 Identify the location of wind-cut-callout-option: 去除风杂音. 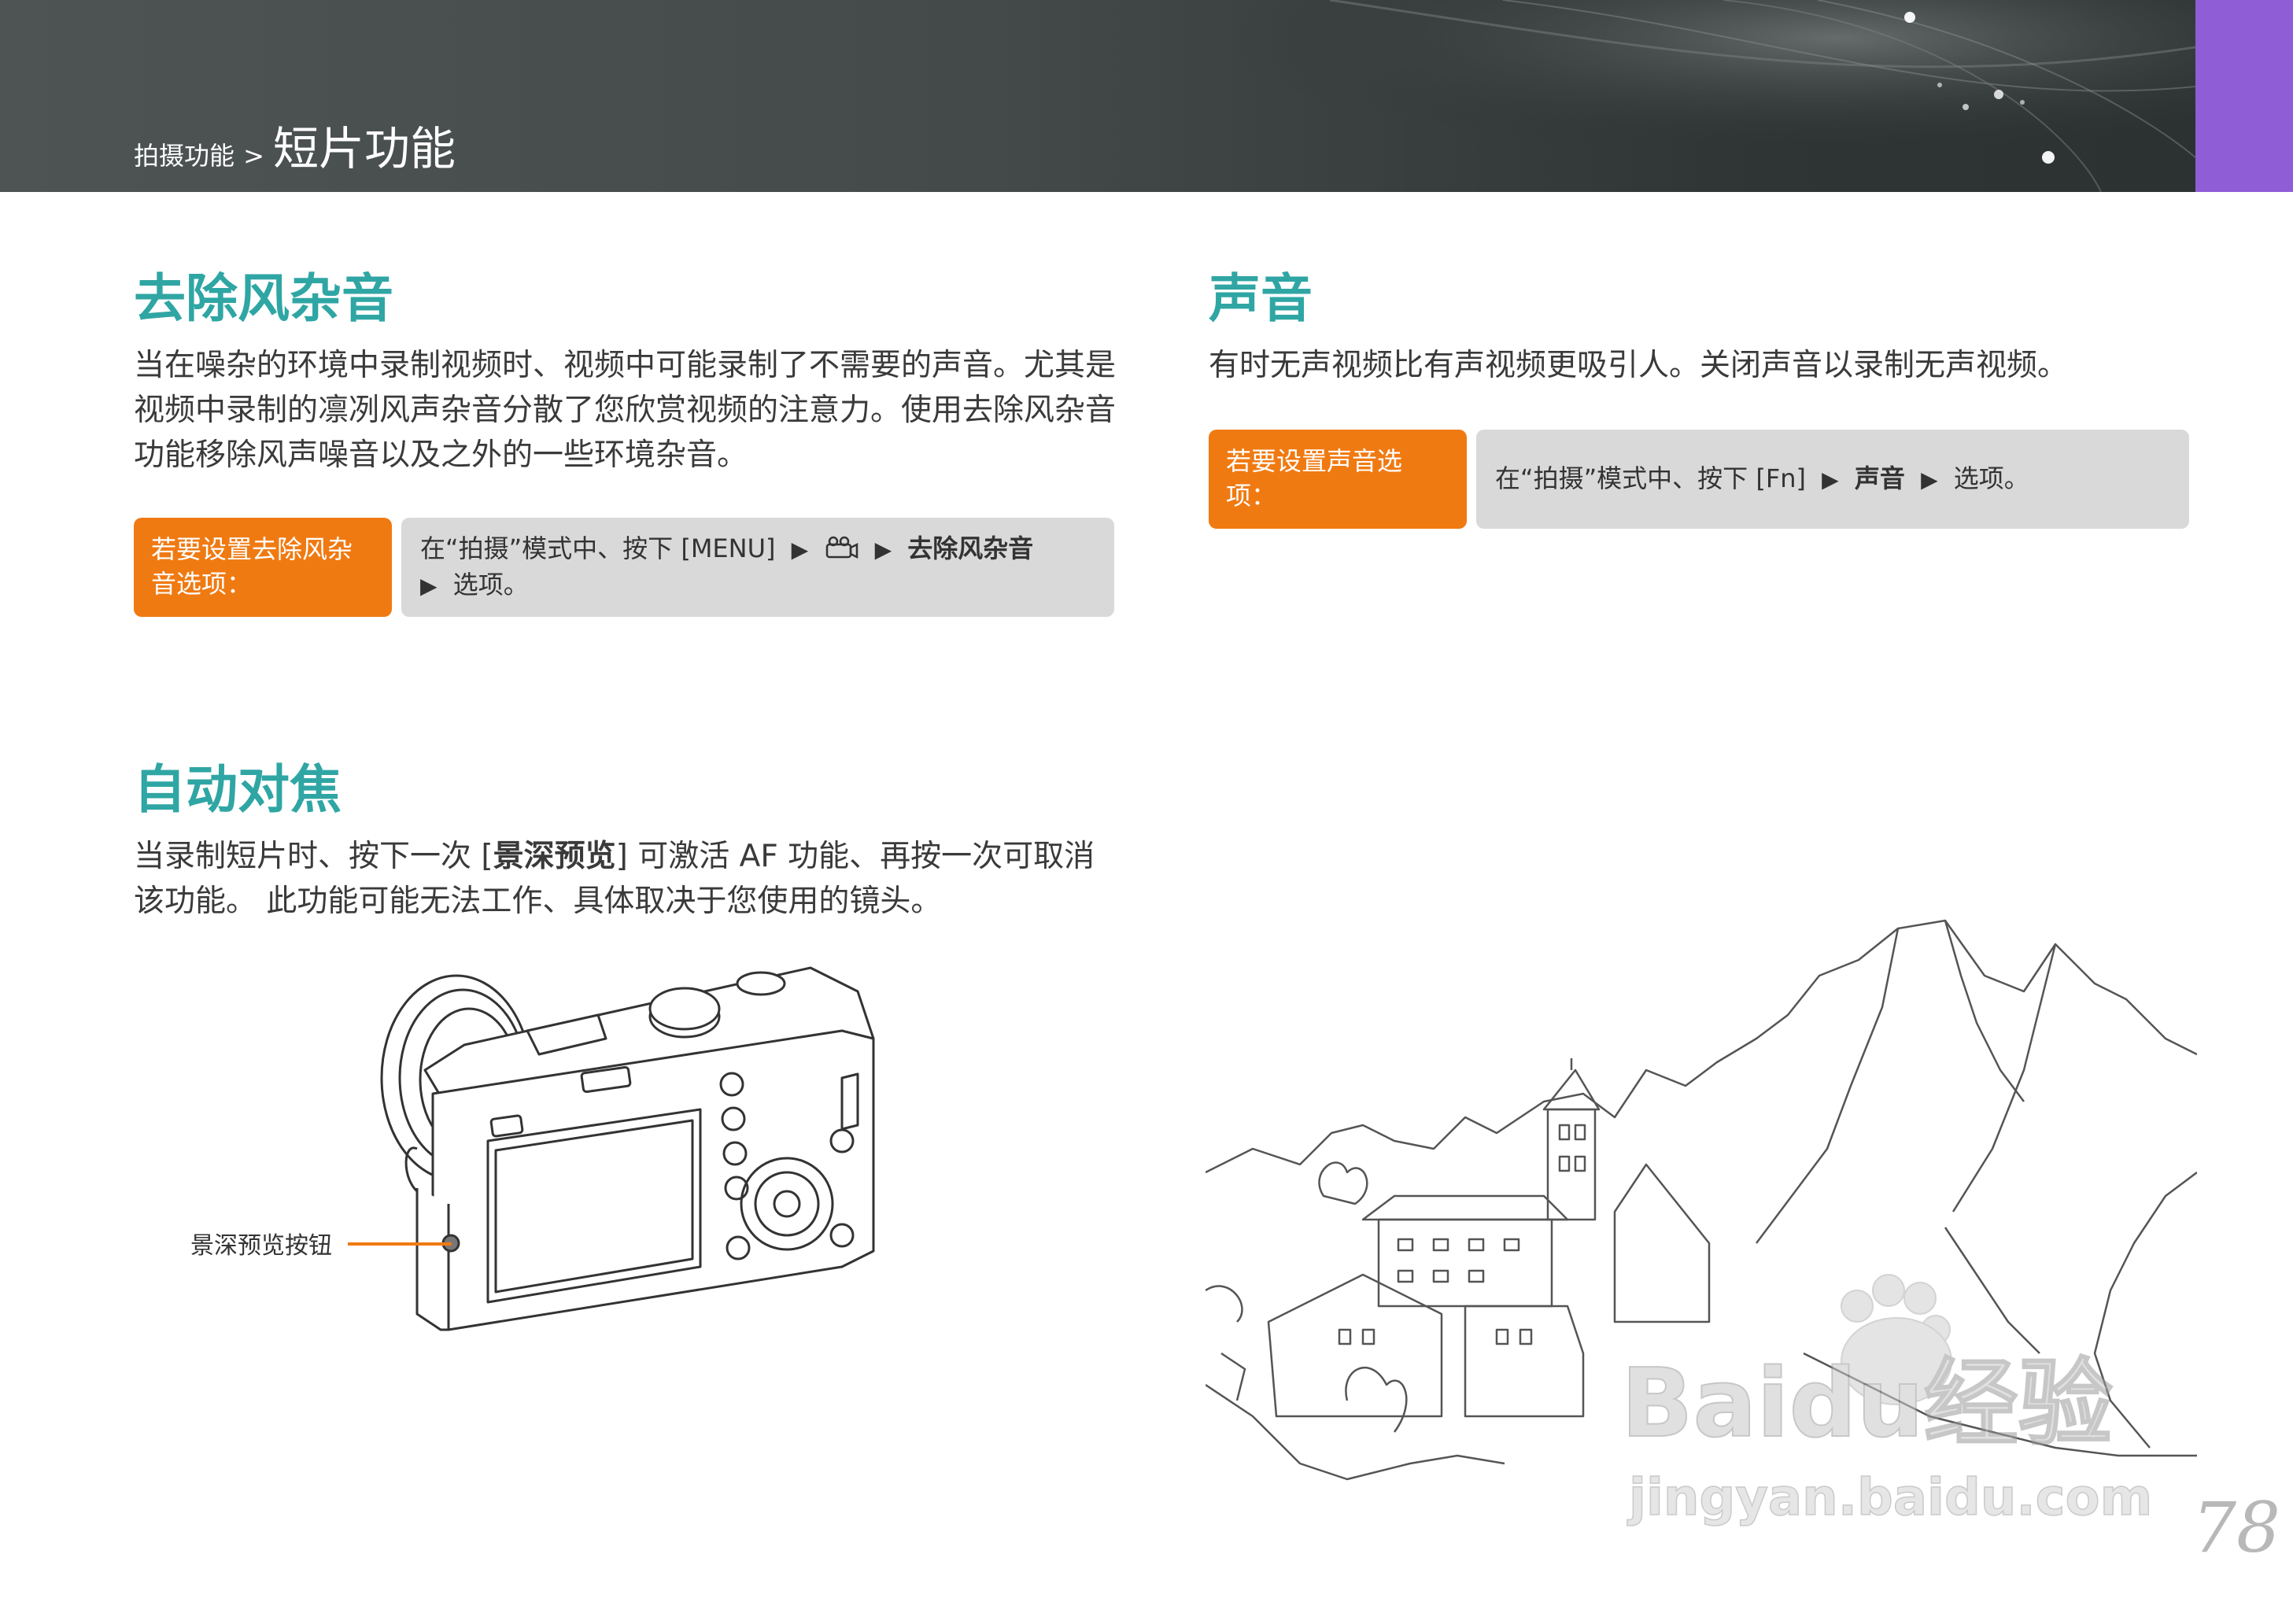
(970, 548).